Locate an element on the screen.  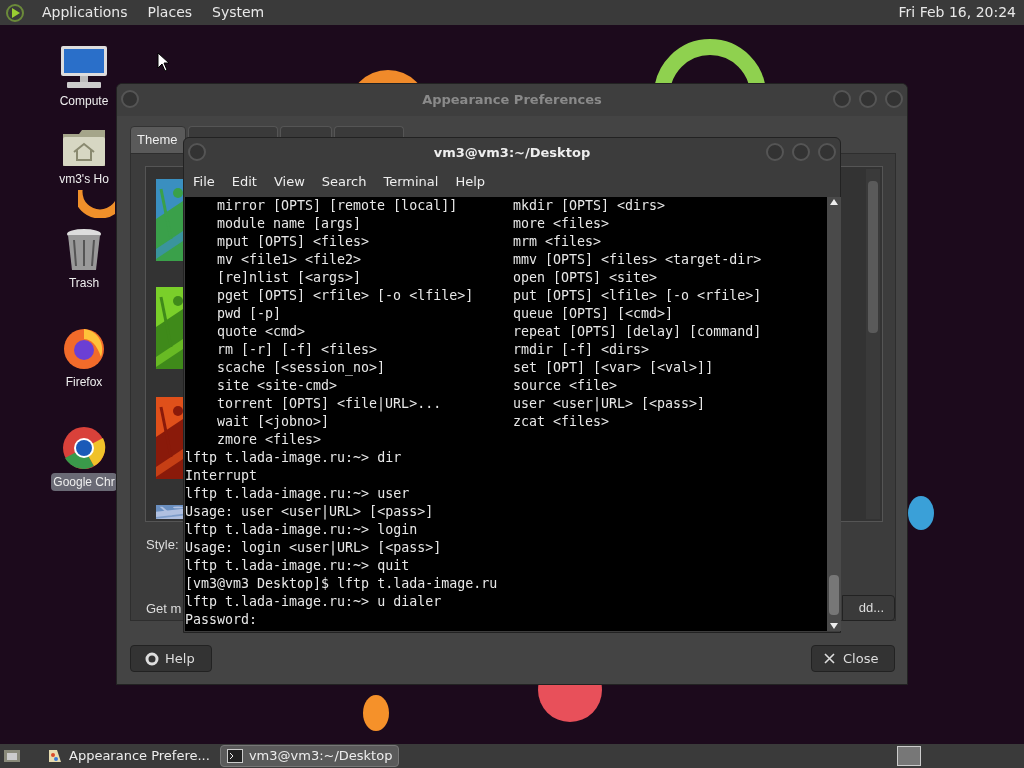
icon-label: Trash is located at coordinates (84, 283).